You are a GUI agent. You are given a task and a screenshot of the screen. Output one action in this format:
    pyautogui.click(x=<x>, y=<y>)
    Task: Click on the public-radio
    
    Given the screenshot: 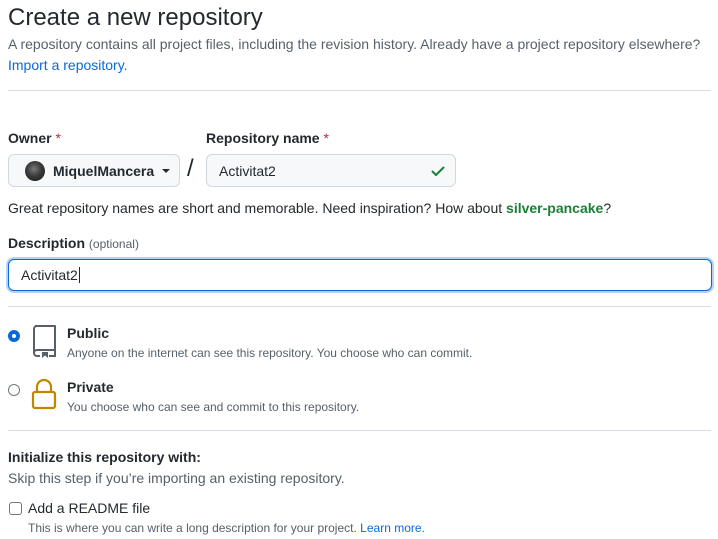 What is the action you would take?
    pyautogui.click(x=14, y=336)
    